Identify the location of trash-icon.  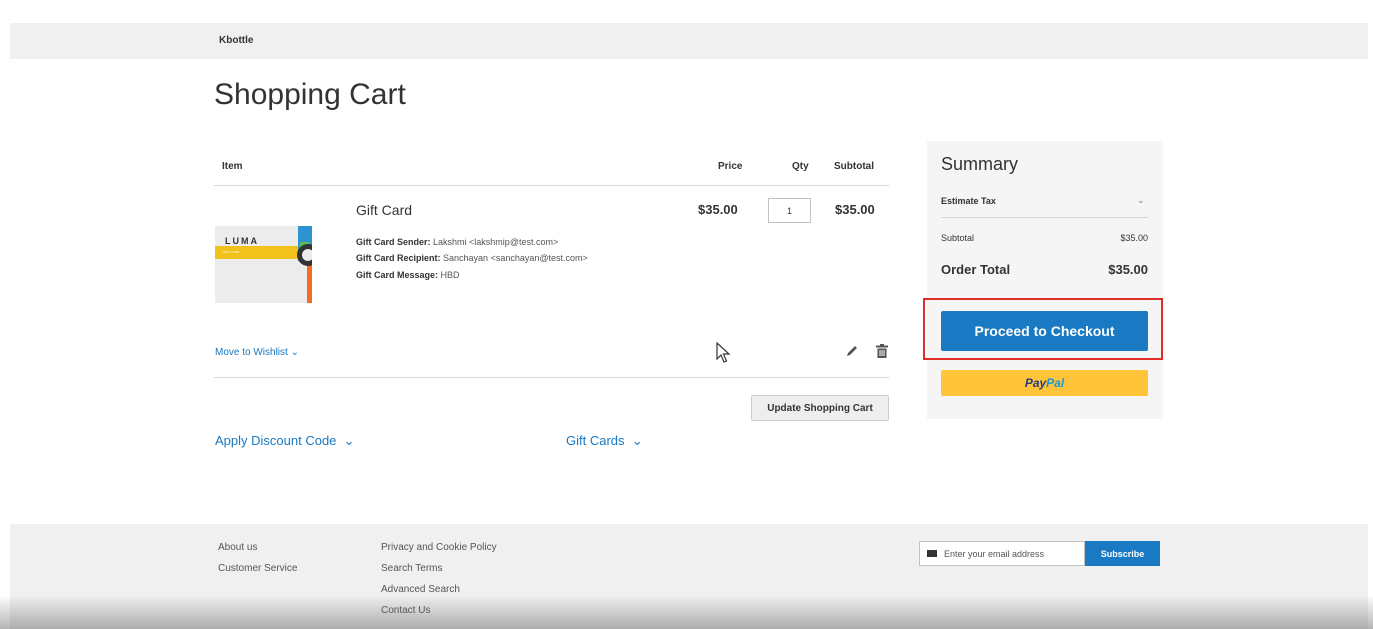
(882, 351).